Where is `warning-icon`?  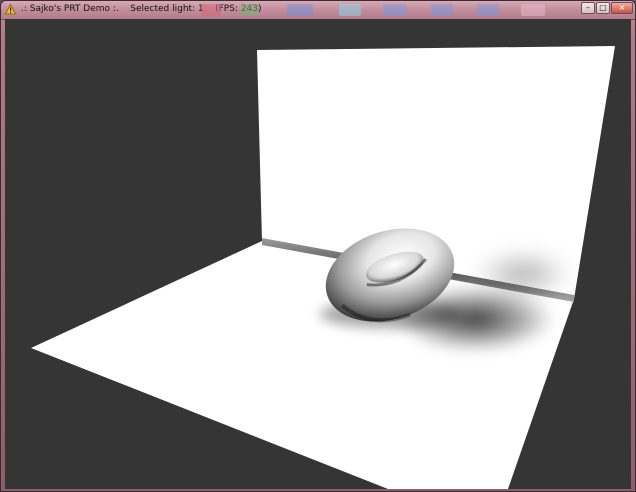
warning-icon is located at coordinates (10, 9).